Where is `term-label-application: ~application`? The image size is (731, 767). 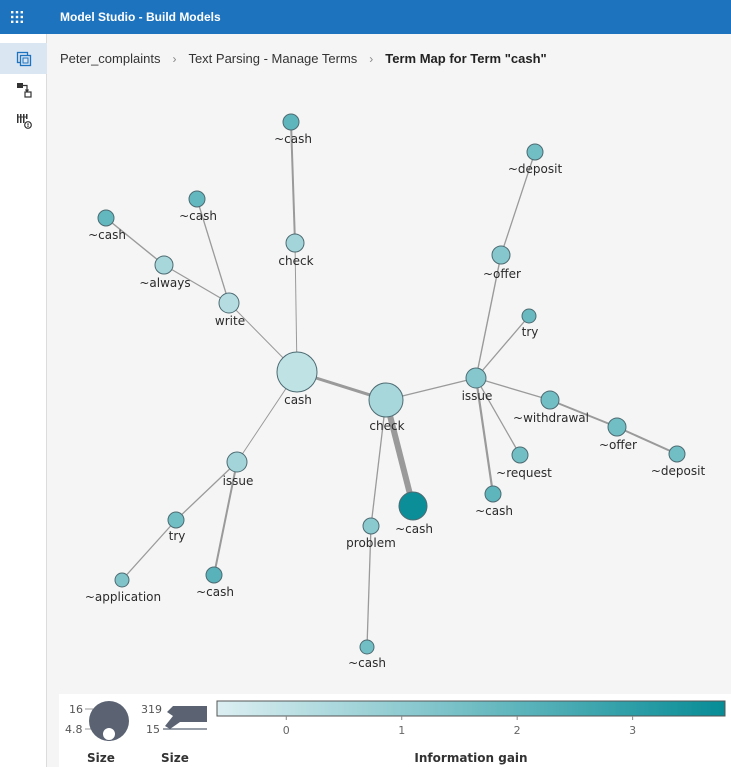
term-label-application: ~application is located at coordinates (123, 597).